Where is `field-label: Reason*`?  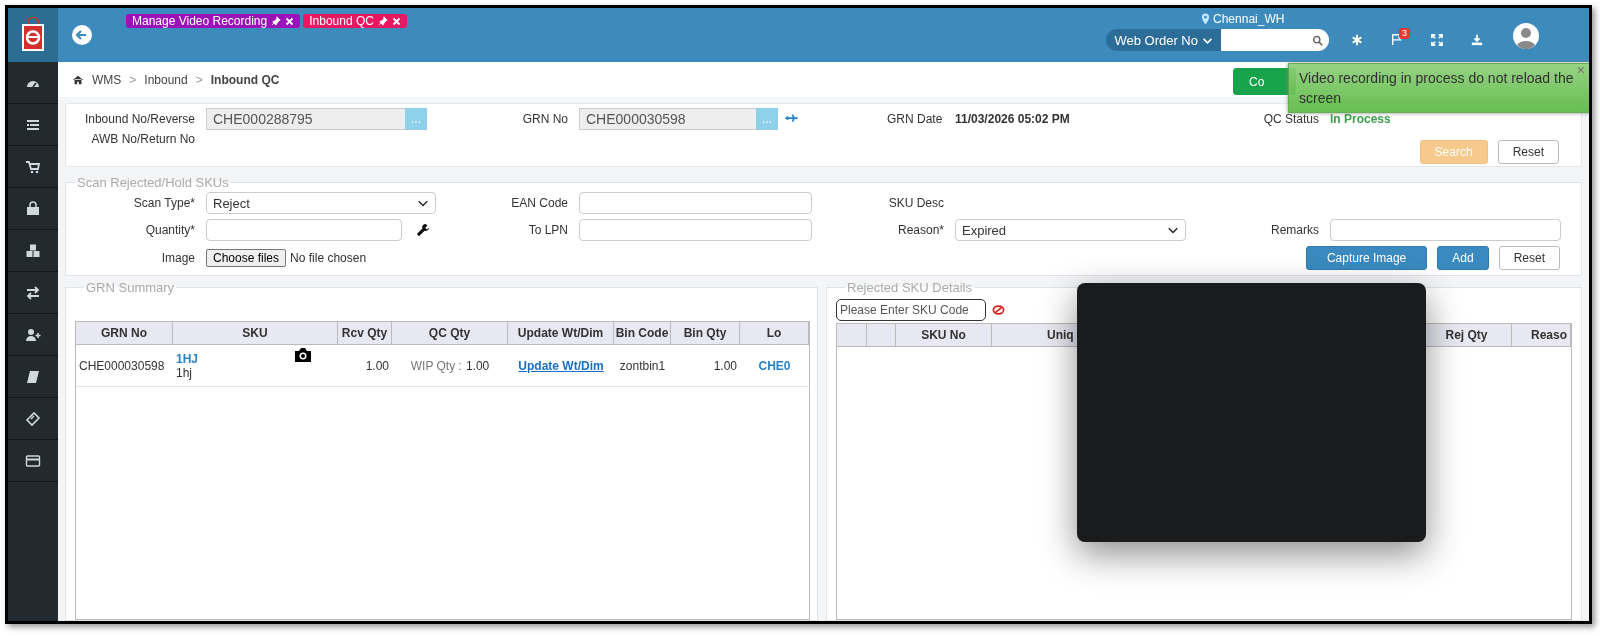
field-label: Reason* is located at coordinates (920, 230).